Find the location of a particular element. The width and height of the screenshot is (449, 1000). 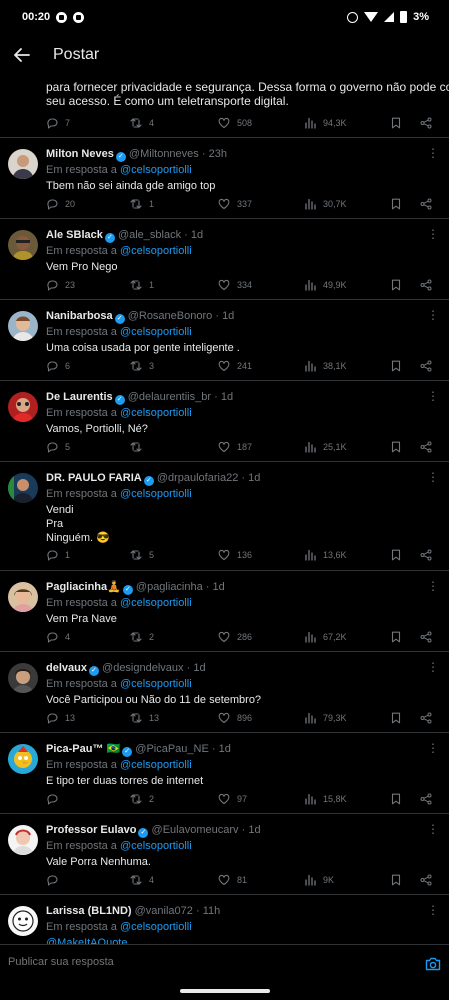

views-button: 30,7K is located at coordinates (325, 204).